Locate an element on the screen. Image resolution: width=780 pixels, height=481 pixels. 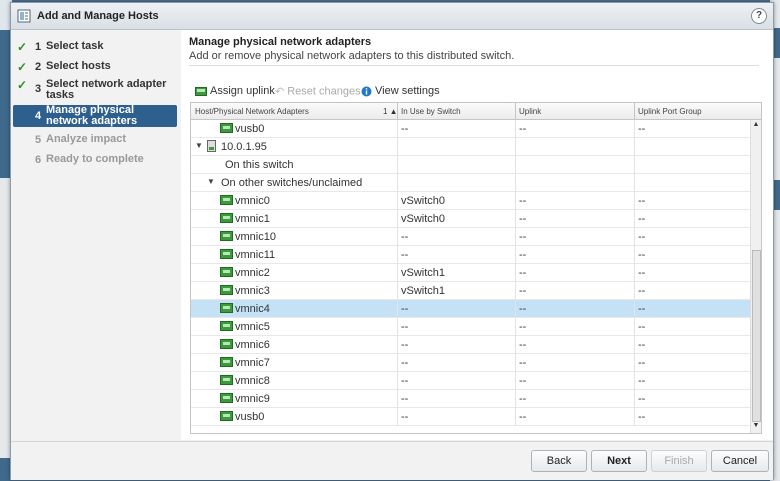
assign-uplink-button: Assign uplink is located at coordinates (235, 91).